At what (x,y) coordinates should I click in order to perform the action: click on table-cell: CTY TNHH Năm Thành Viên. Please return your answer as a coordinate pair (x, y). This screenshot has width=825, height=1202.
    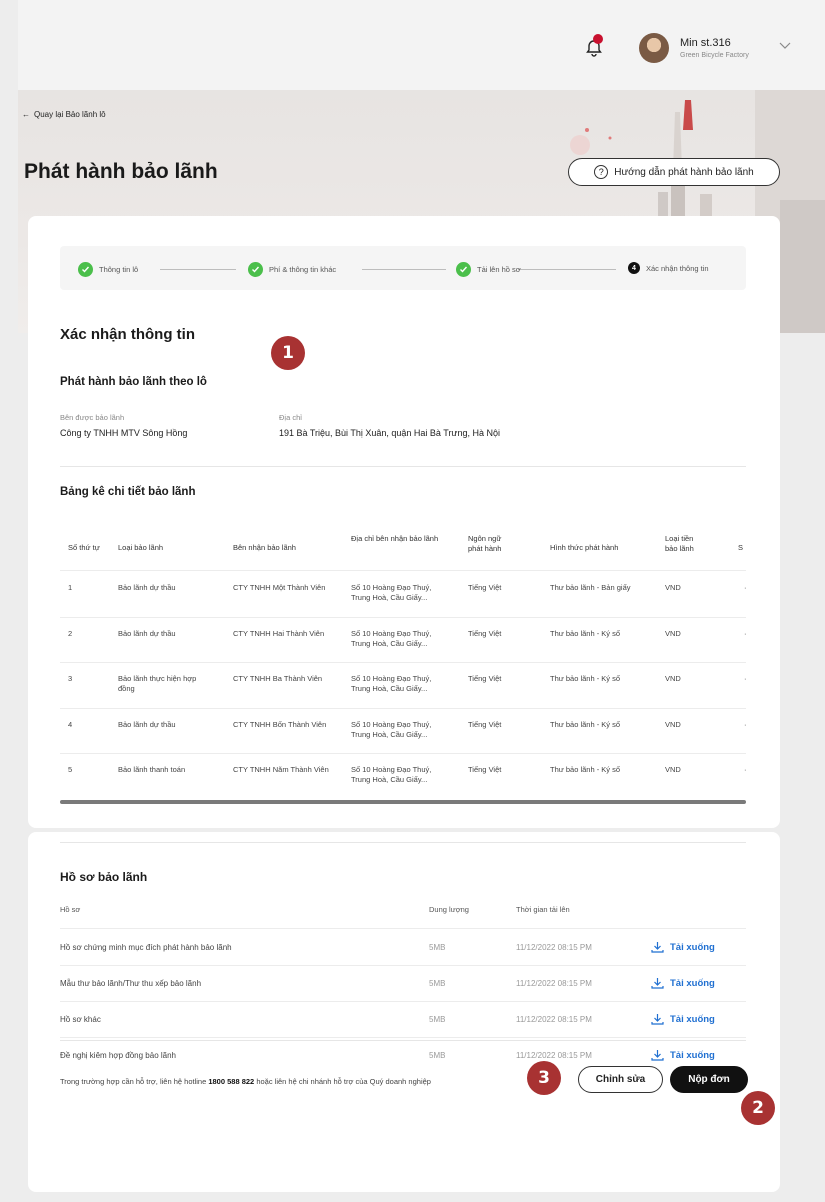
    Looking at the image, I should click on (281, 769).